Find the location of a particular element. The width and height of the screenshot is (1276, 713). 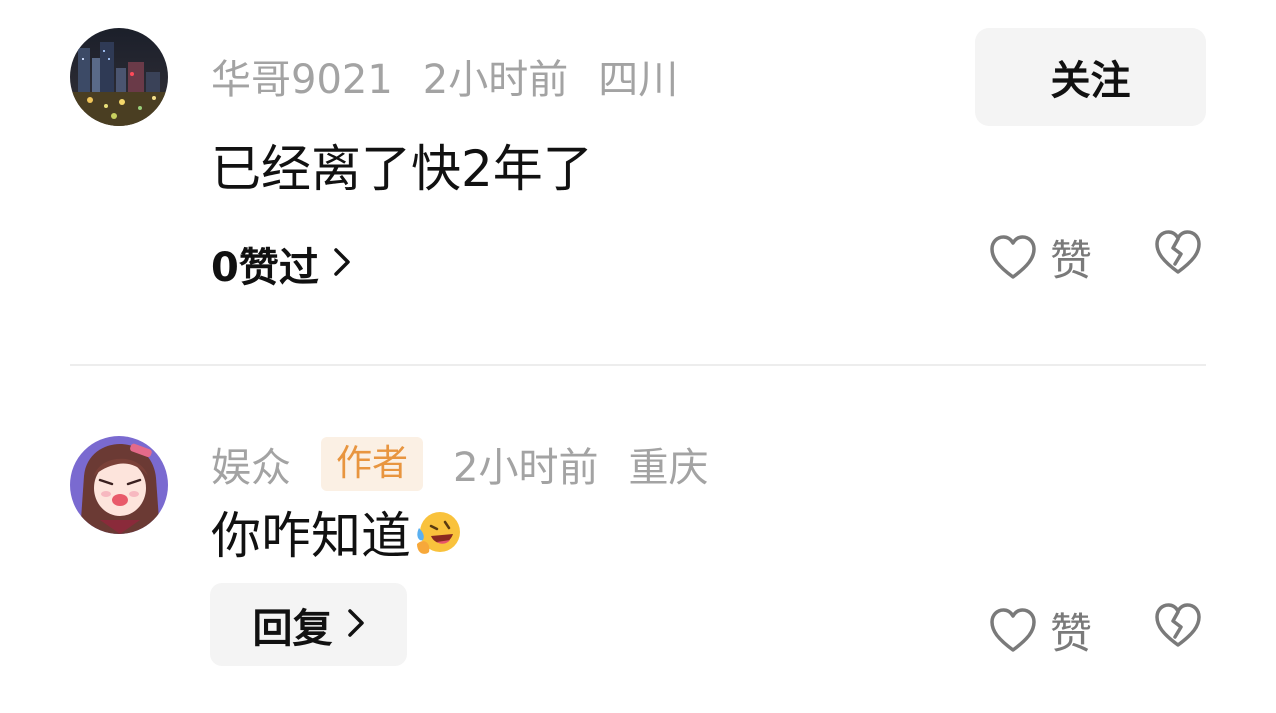

comment-text: 已经离了快2年了 is located at coordinates (402, 169).